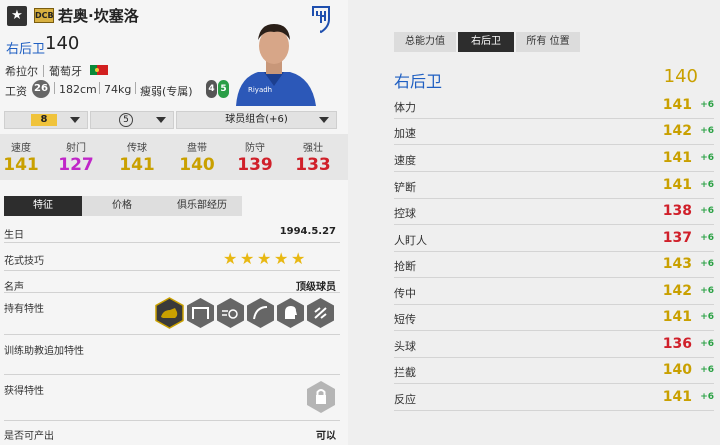 This screenshot has width=720, height=445. What do you see at coordinates (211, 89) in the screenshot?
I see `weak-foot-icon: 4` at bounding box center [211, 89].